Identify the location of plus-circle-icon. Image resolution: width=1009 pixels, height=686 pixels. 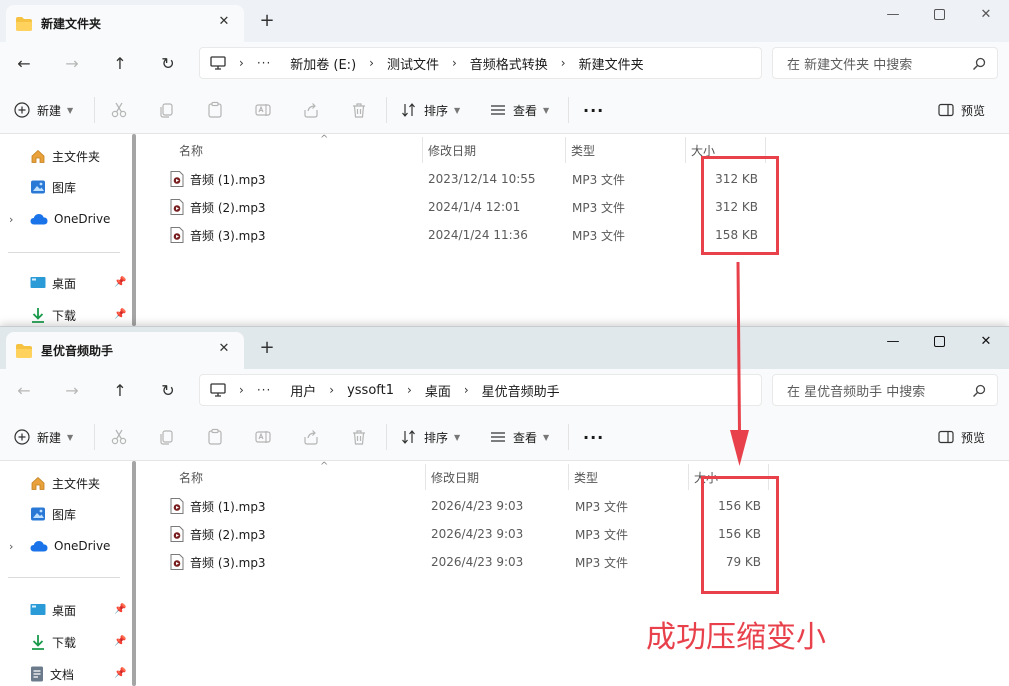
(22, 437).